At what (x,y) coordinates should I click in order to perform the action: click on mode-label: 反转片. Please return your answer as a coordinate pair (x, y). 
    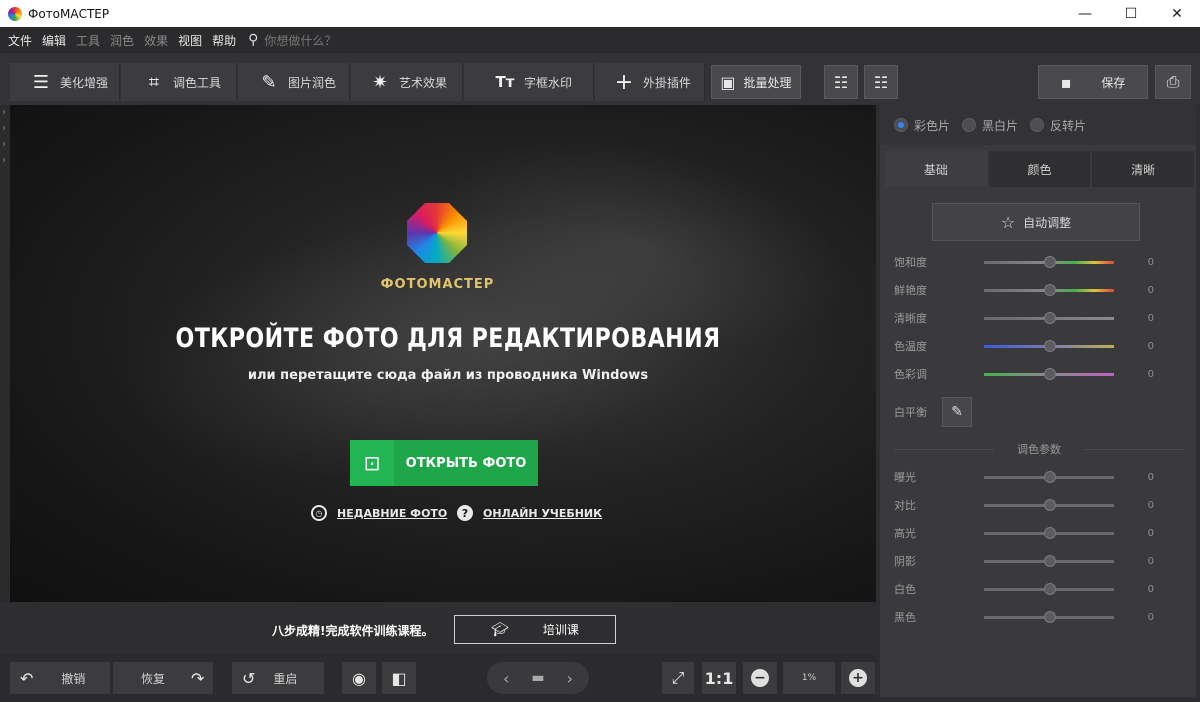
    Looking at the image, I should click on (1068, 125).